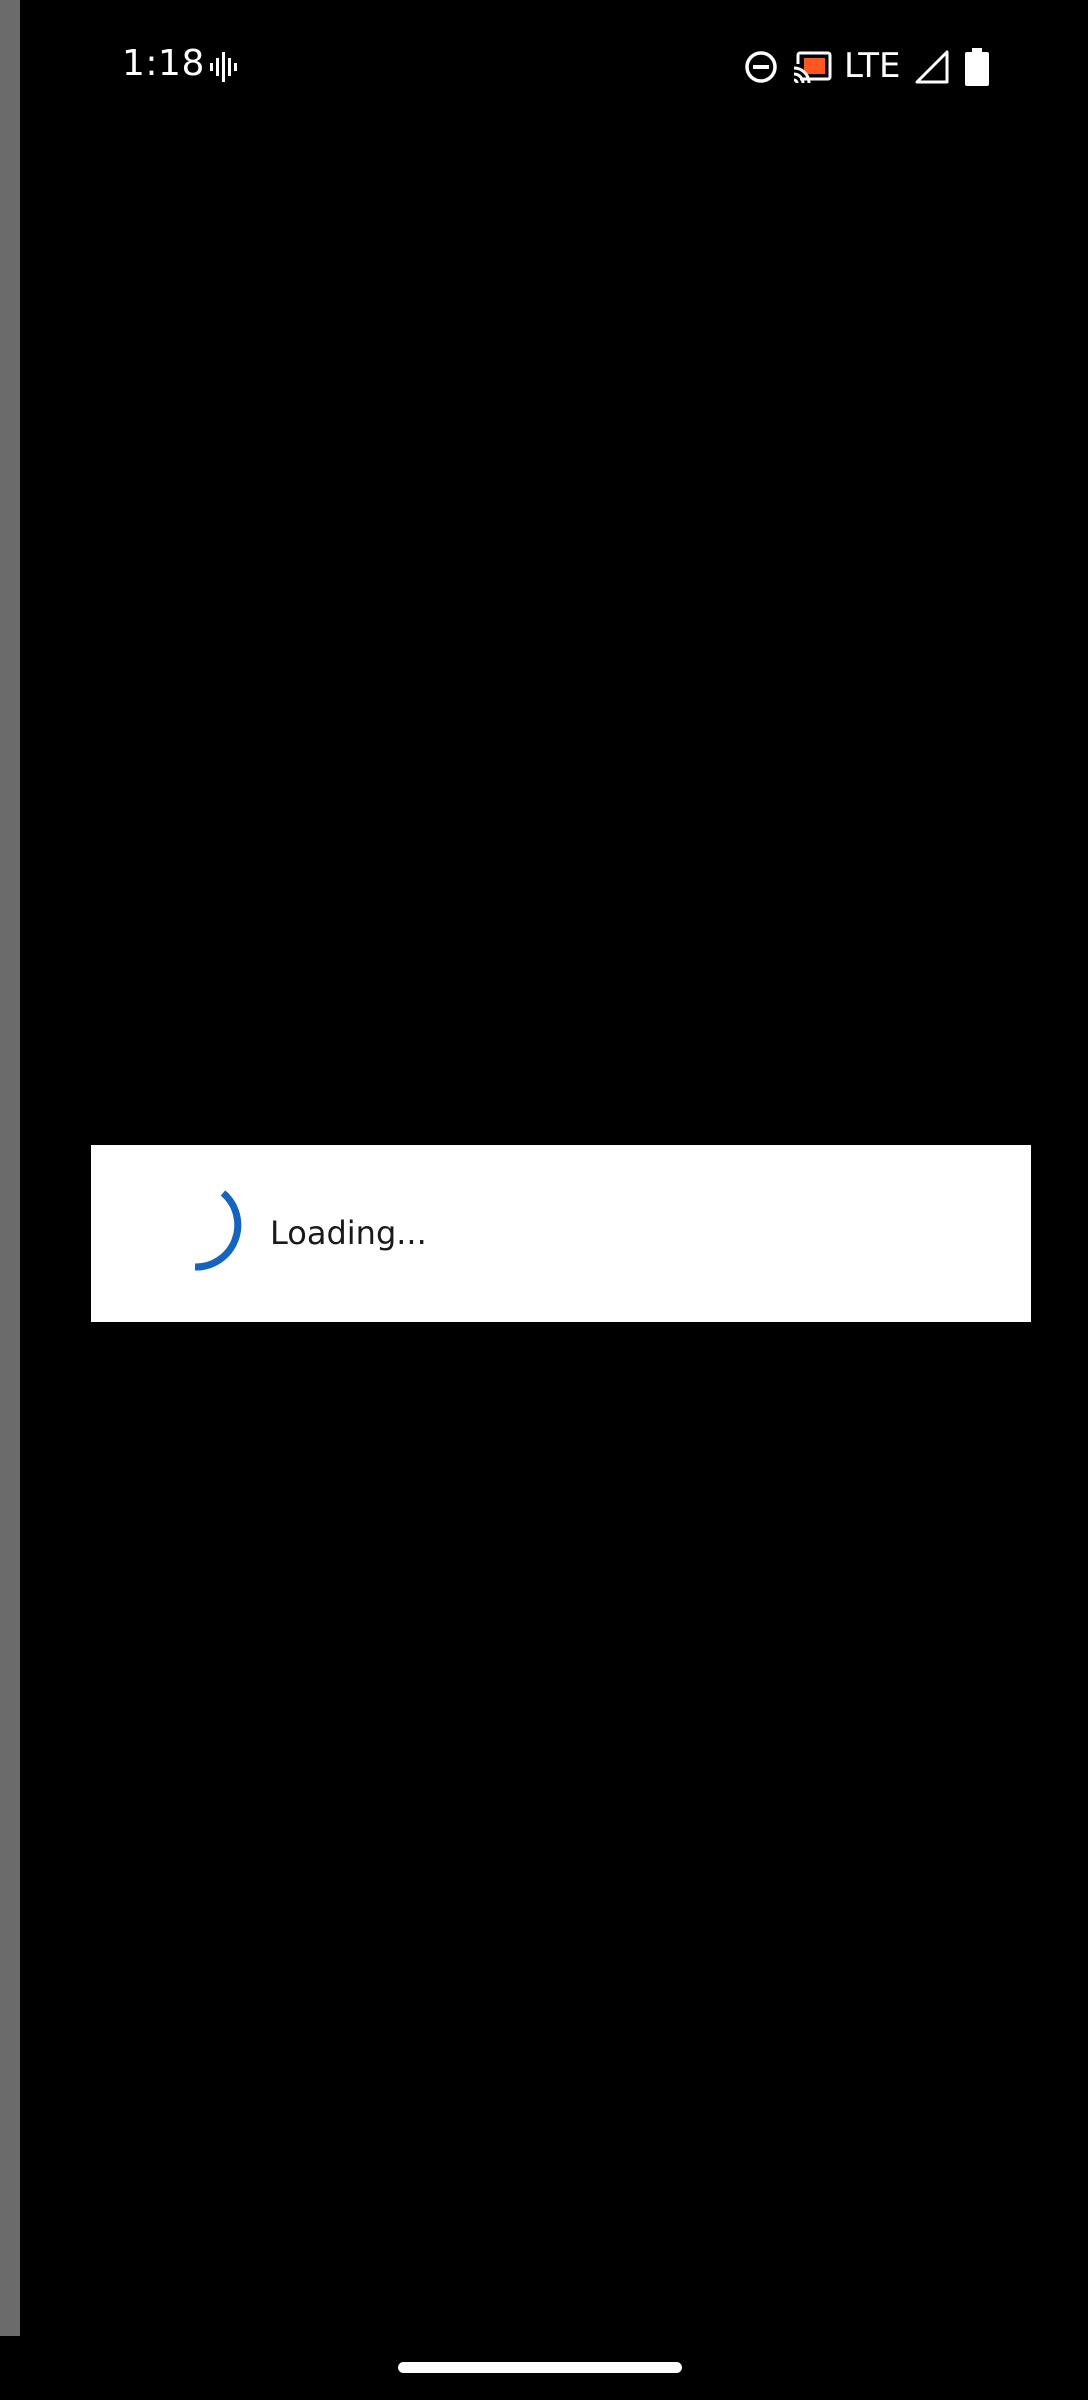  Describe the element at coordinates (223, 67) in the screenshot. I see `voice-waveform-icon` at that location.